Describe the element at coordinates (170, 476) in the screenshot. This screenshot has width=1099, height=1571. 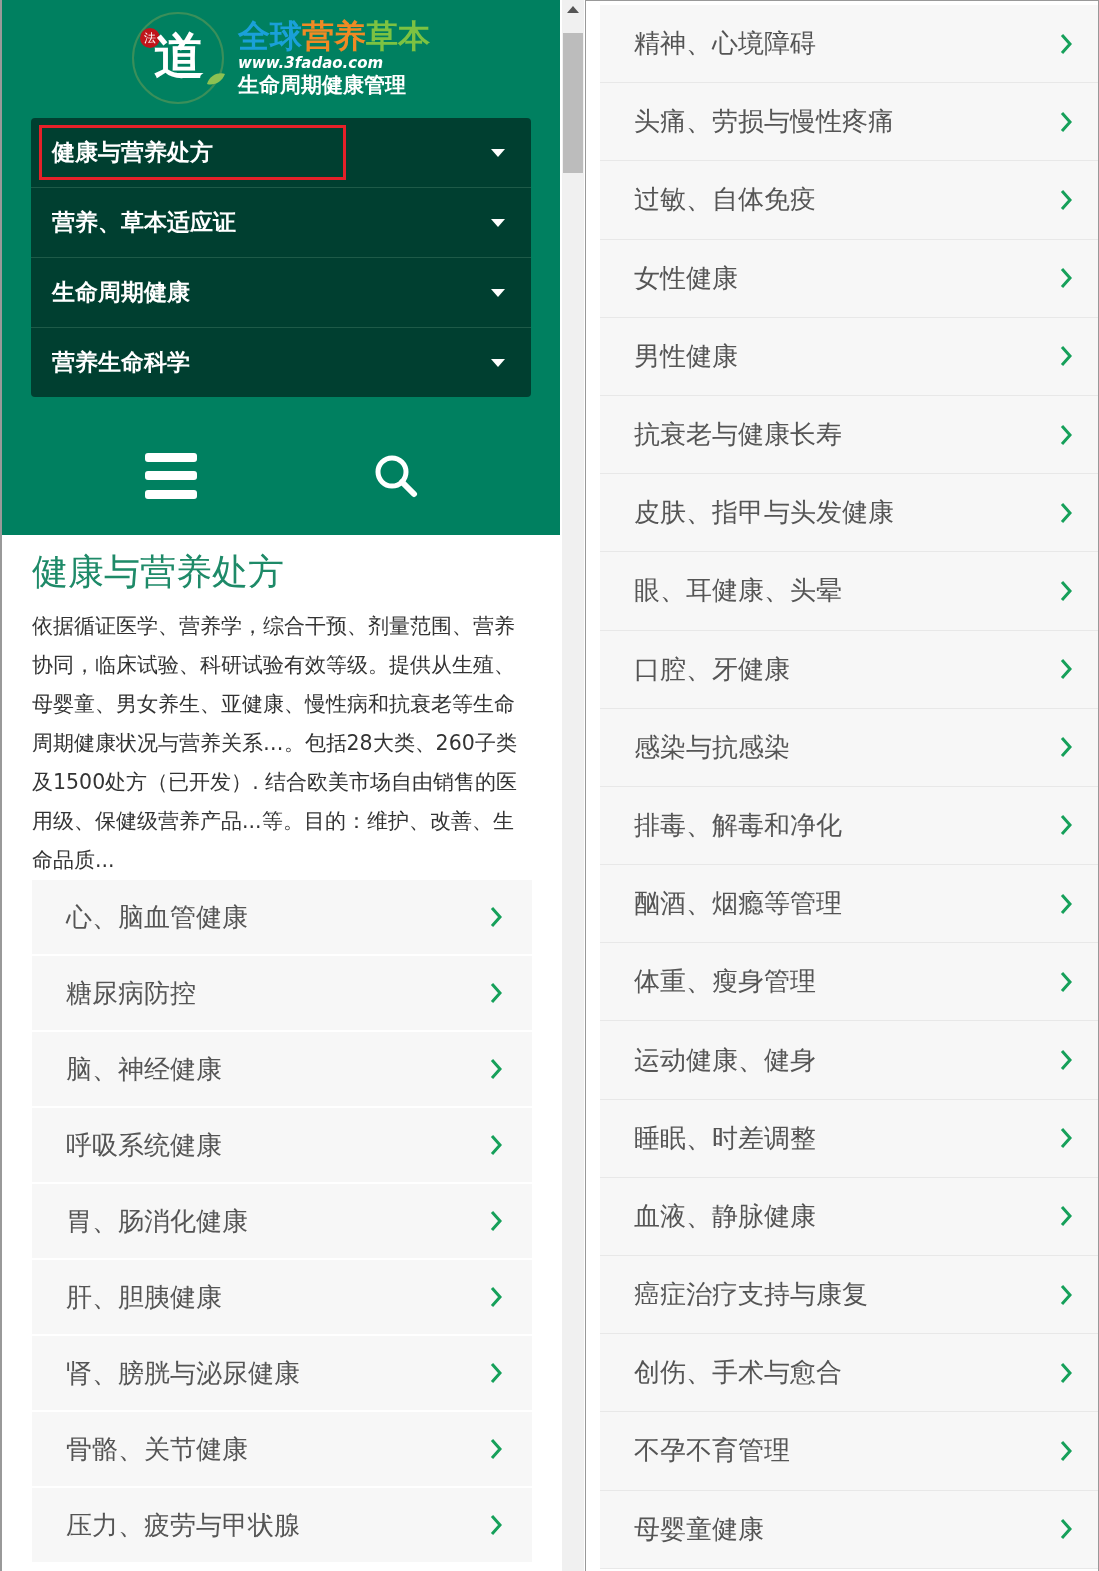
I see `menu-icon` at that location.